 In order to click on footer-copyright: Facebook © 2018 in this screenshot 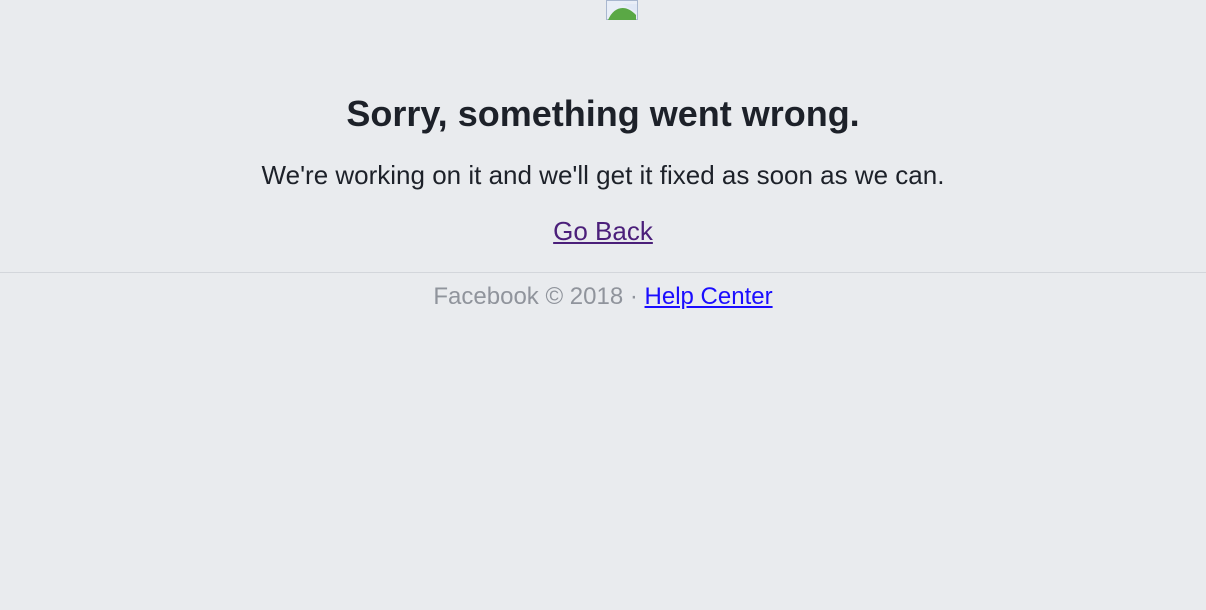, I will do `click(528, 296)`.